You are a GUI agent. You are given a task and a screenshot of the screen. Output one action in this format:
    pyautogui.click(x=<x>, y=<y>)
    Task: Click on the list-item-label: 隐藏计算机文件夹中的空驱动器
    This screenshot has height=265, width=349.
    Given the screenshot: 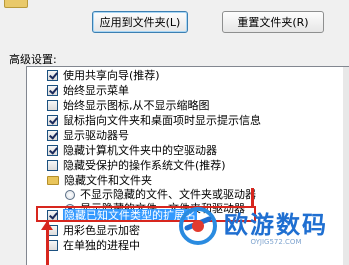 What is the action you would take?
    pyautogui.click(x=140, y=150)
    